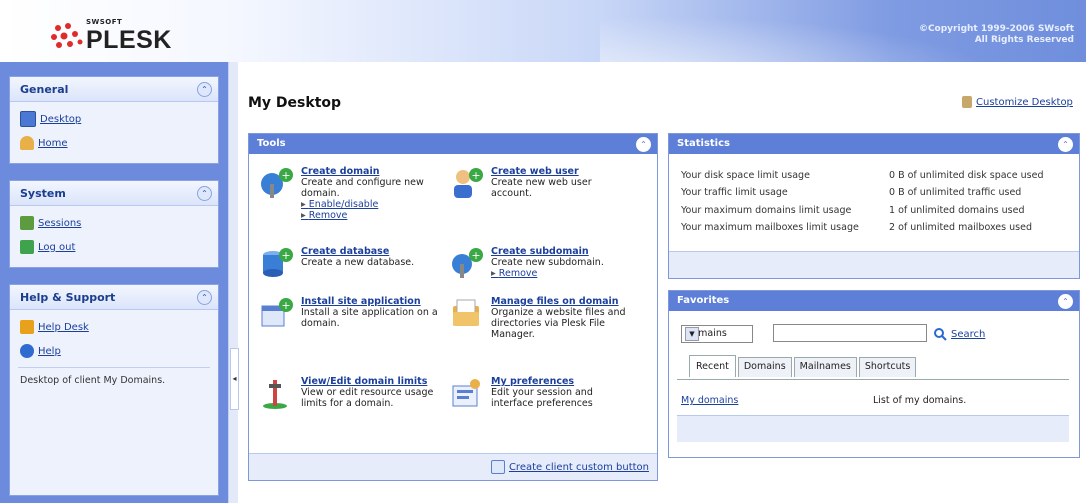  I want to click on tab-shortcuts: Shortcuts, so click(887, 367).